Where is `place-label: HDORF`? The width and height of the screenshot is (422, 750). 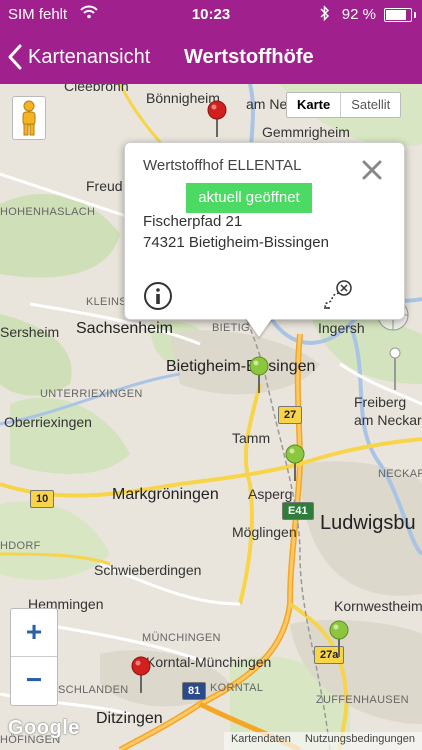 place-label: HDORF is located at coordinates (20, 546).